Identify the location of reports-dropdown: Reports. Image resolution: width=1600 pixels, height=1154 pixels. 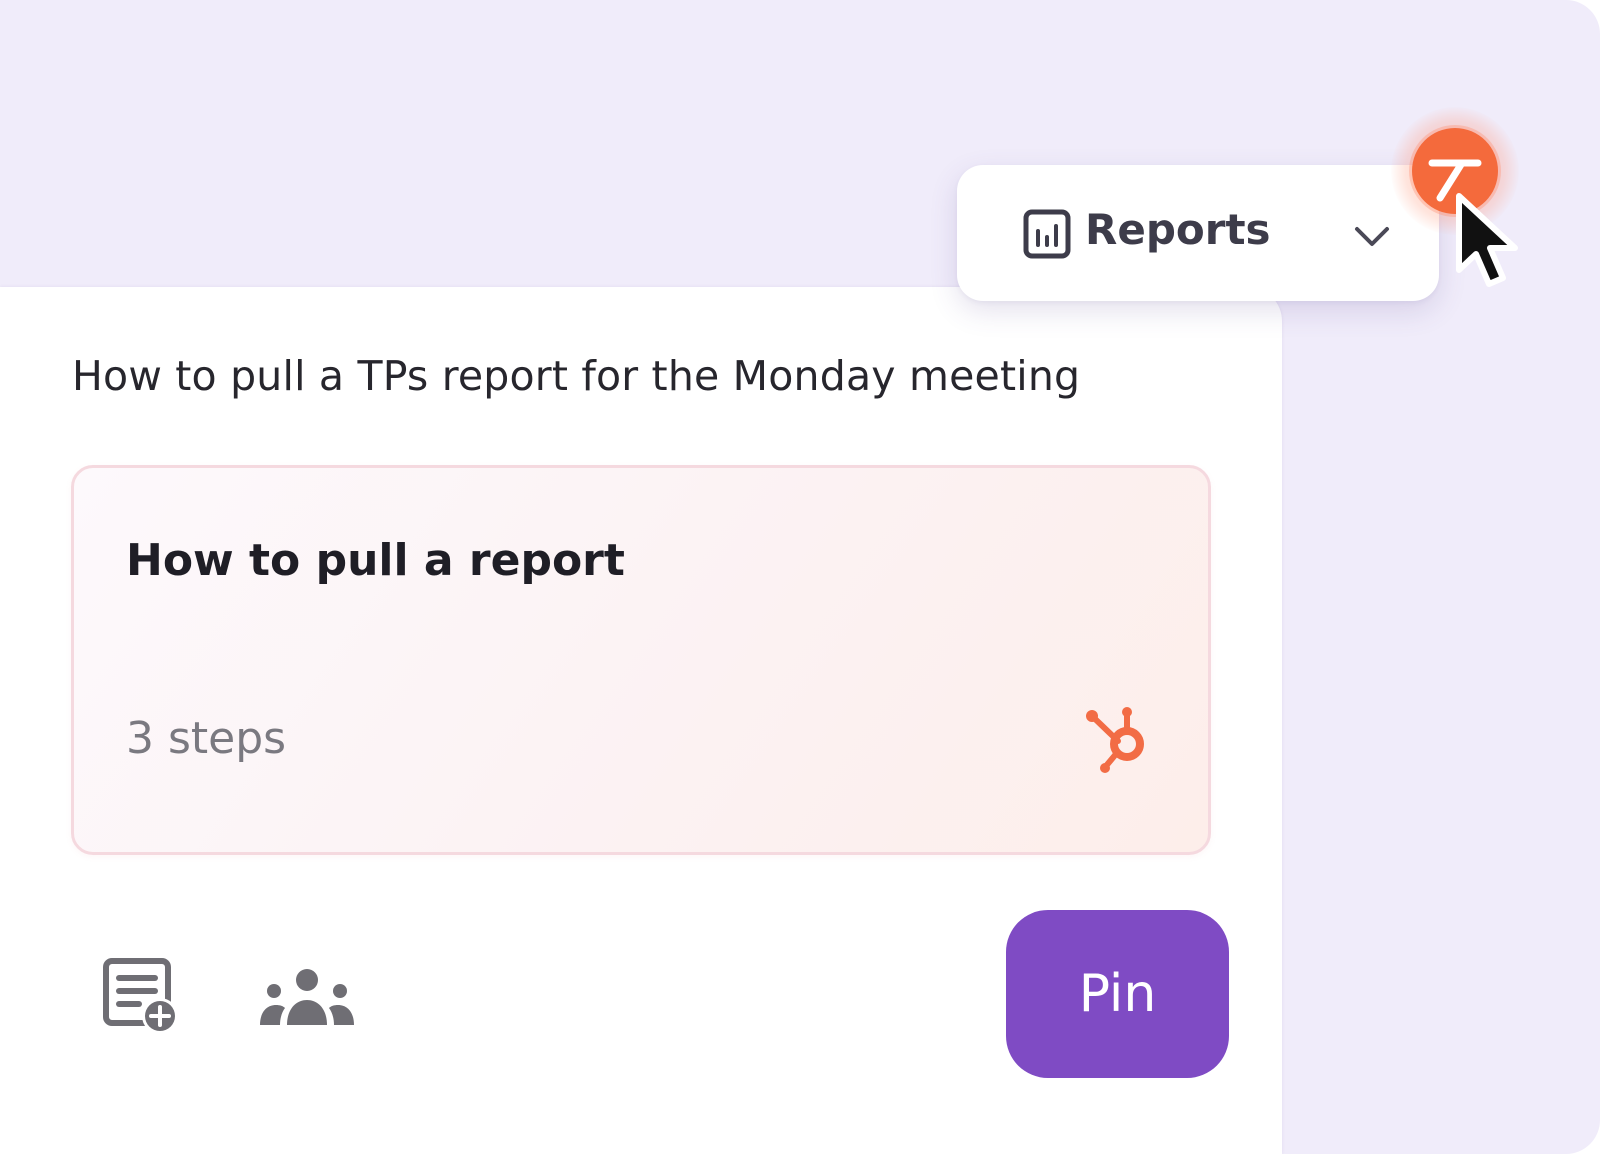
(1198, 233).